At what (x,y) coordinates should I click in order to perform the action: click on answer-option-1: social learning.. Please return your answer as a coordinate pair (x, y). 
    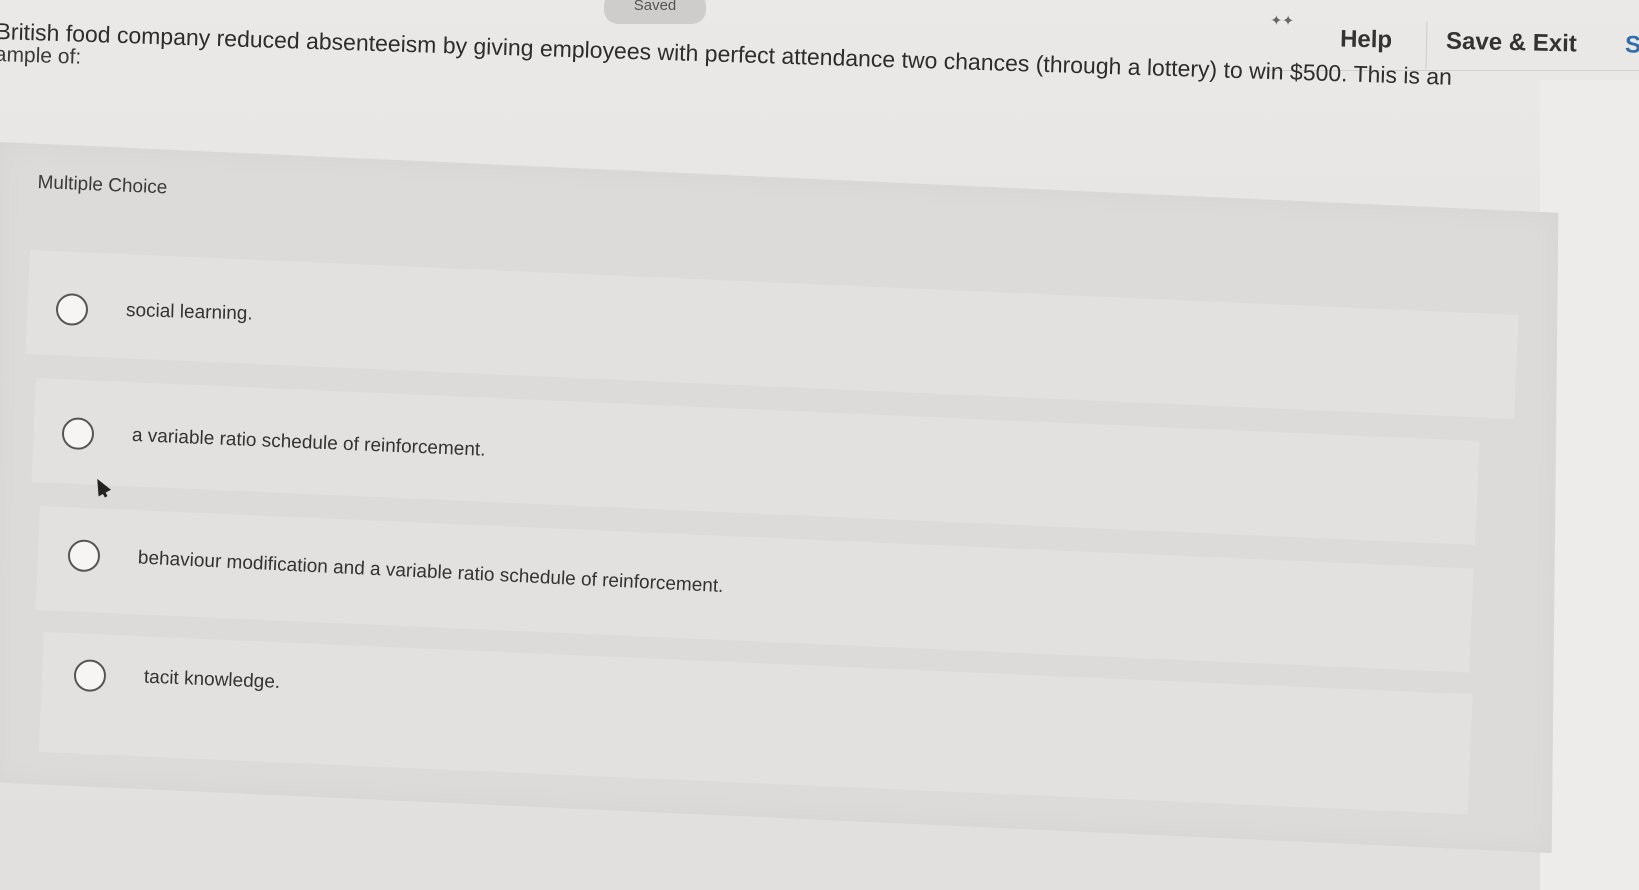
    Looking at the image, I should click on (154, 311).